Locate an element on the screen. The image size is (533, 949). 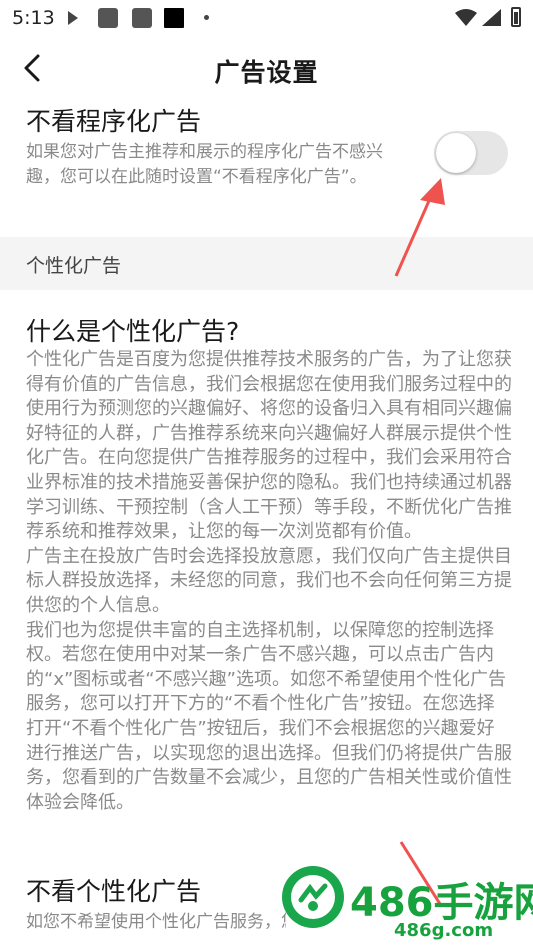
watermark-domain: 486g.com is located at coordinates (444, 930).